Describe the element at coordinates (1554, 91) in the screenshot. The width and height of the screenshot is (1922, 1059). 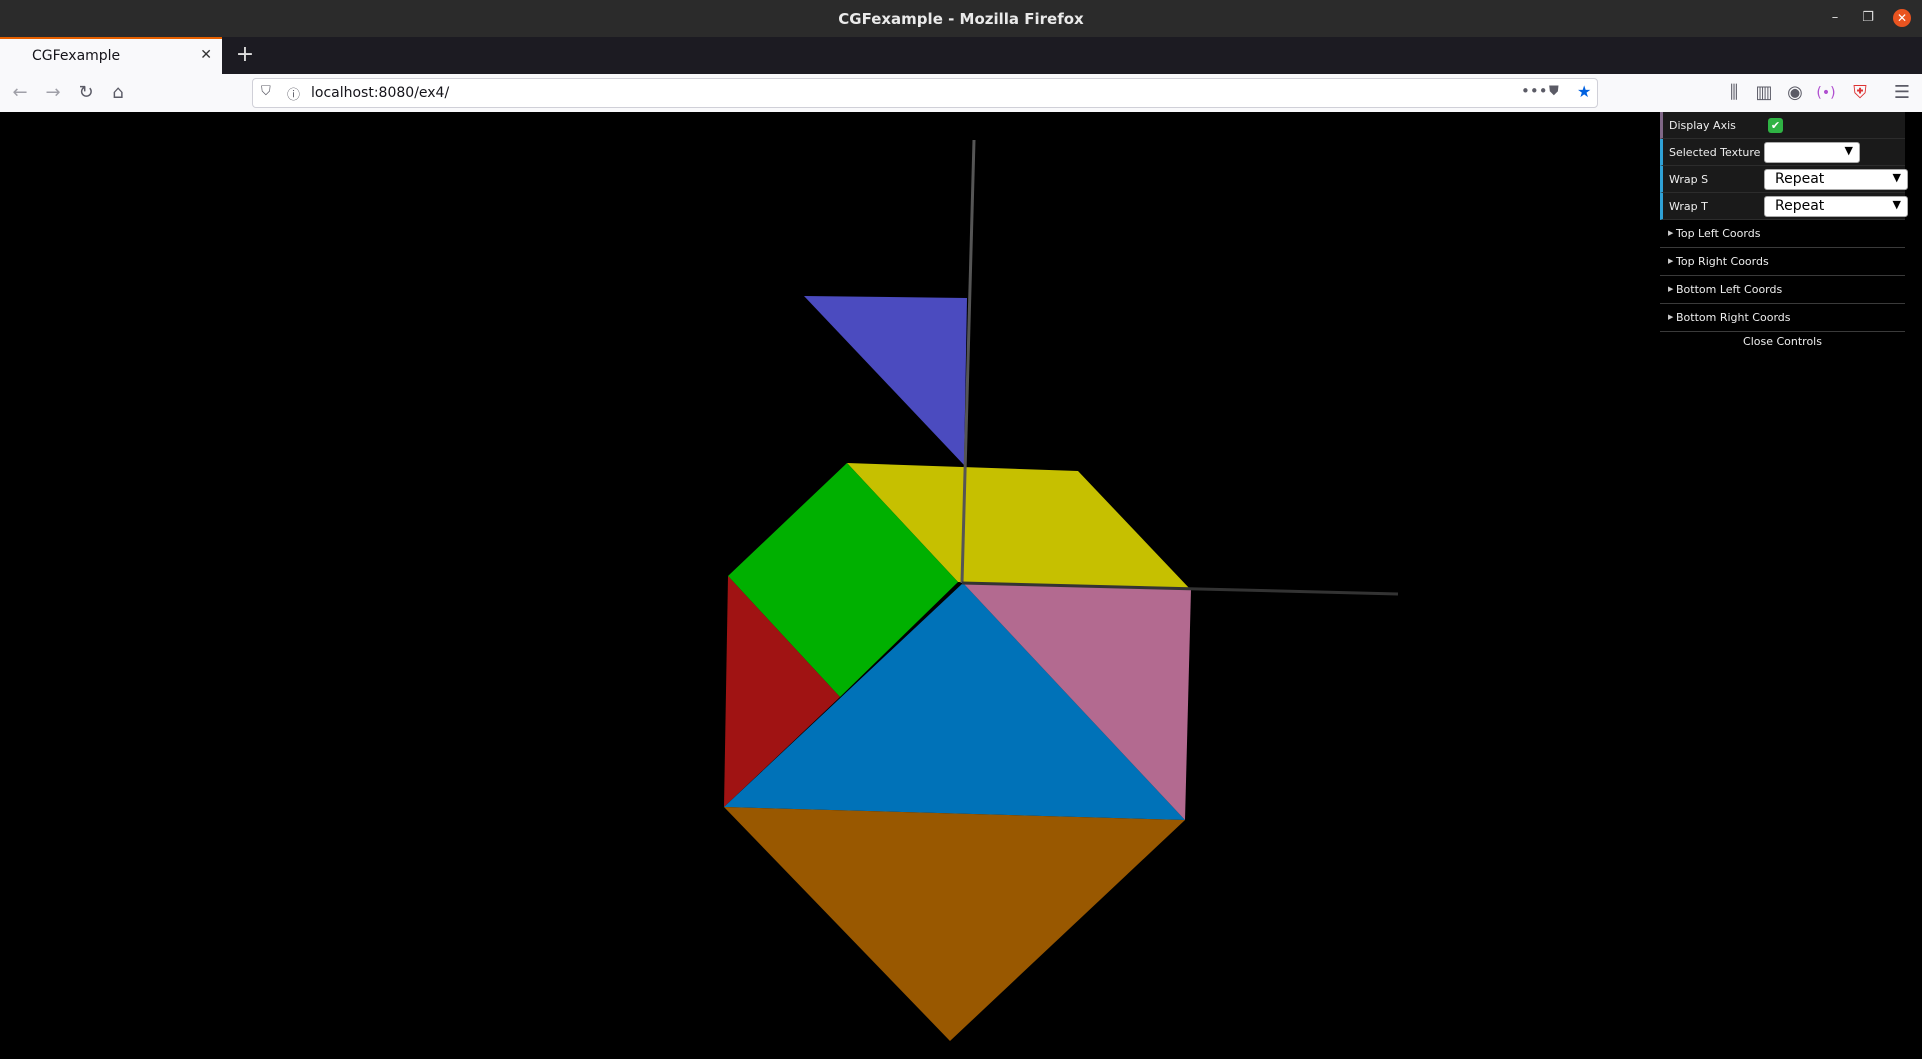
I see `pocket-icon: ⛊` at that location.